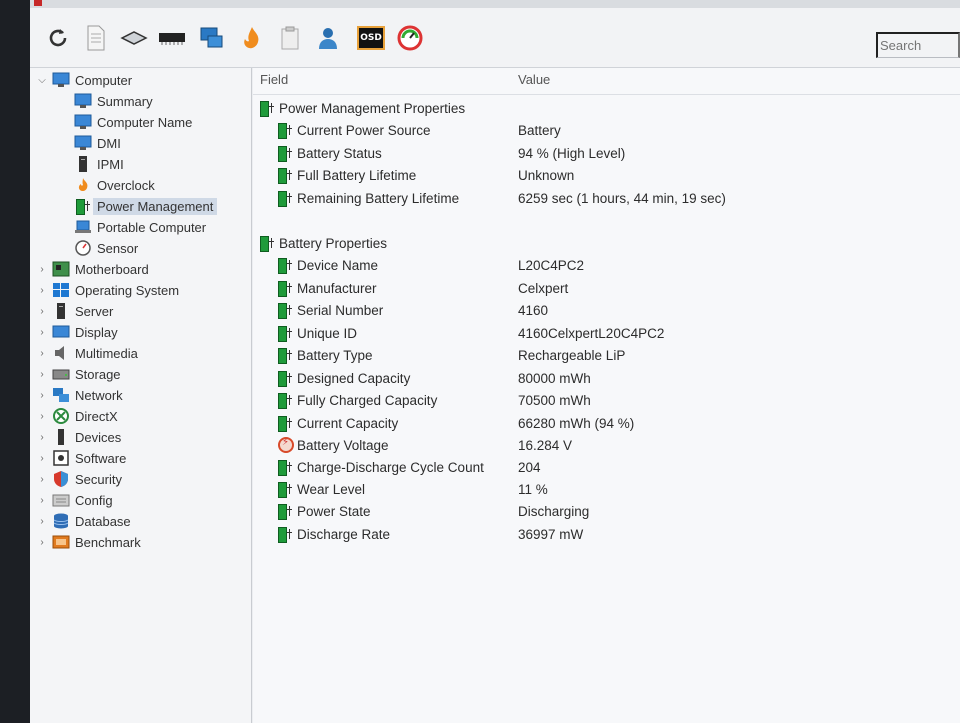  I want to click on field-label: Full Battery Lifetime, so click(357, 175).